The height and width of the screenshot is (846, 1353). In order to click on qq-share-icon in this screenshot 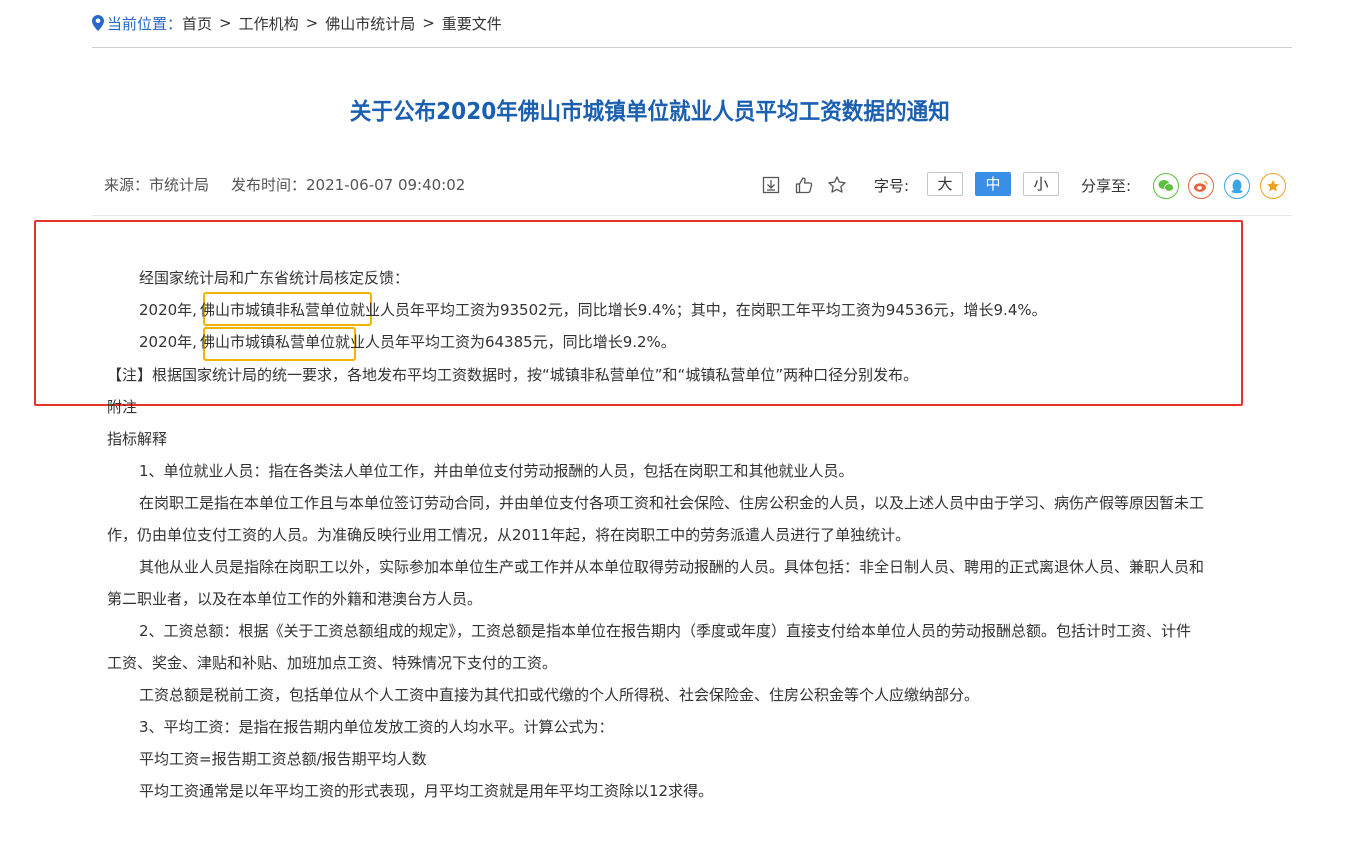, I will do `click(1237, 186)`.